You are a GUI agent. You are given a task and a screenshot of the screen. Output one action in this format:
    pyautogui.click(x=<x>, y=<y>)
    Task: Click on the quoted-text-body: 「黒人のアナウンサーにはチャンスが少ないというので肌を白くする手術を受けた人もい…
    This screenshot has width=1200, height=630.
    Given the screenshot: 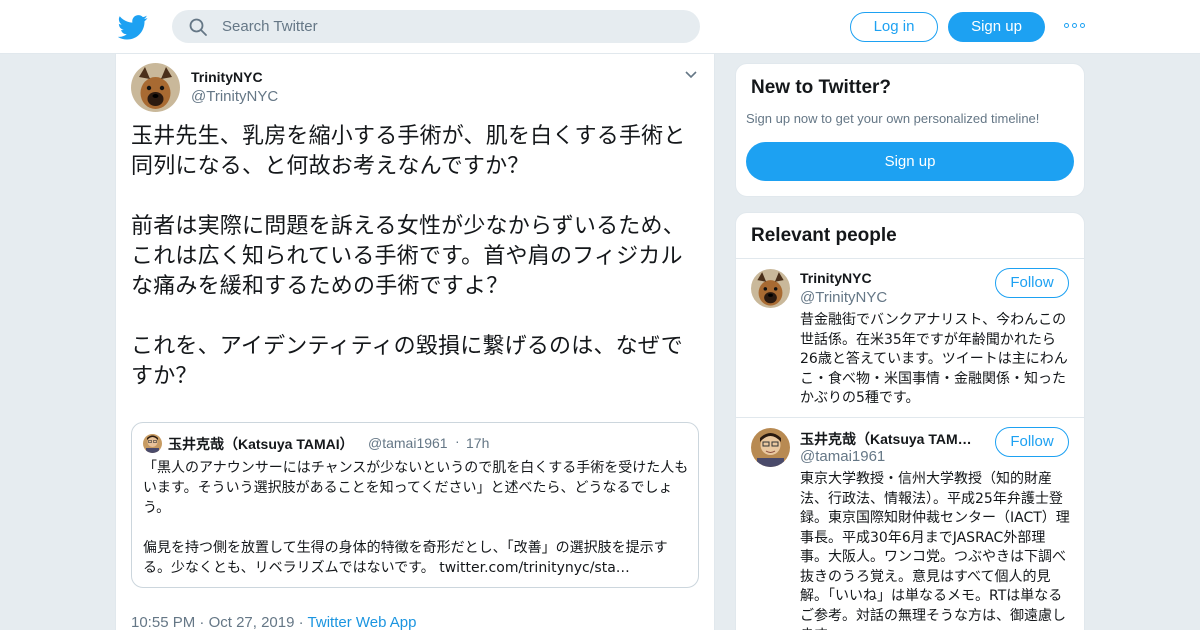 What is the action you would take?
    pyautogui.click(x=416, y=518)
    